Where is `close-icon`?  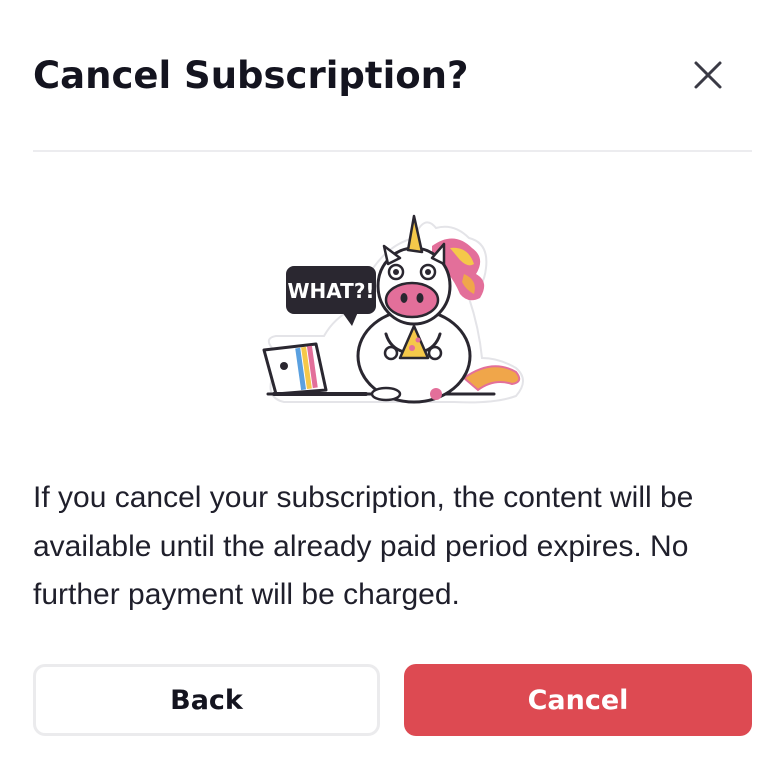 close-icon is located at coordinates (708, 76).